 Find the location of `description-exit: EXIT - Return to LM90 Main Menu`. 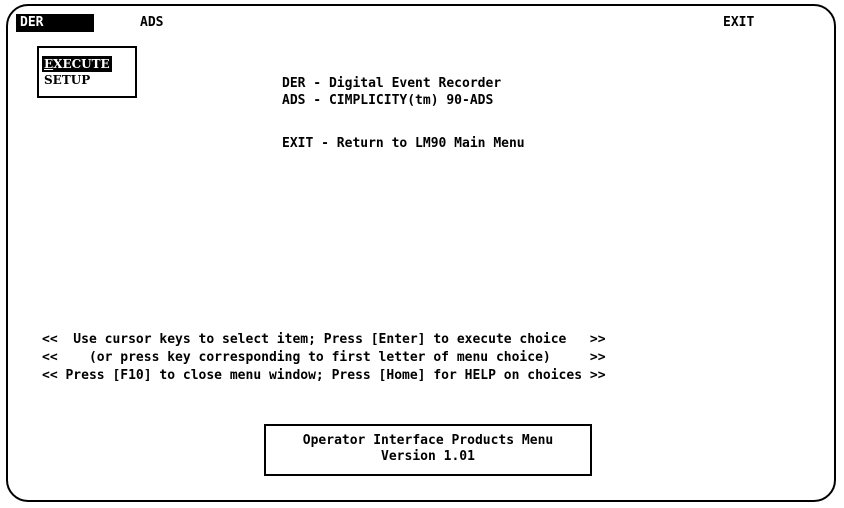

description-exit: EXIT - Return to LM90 Main Menu is located at coordinates (403, 143).